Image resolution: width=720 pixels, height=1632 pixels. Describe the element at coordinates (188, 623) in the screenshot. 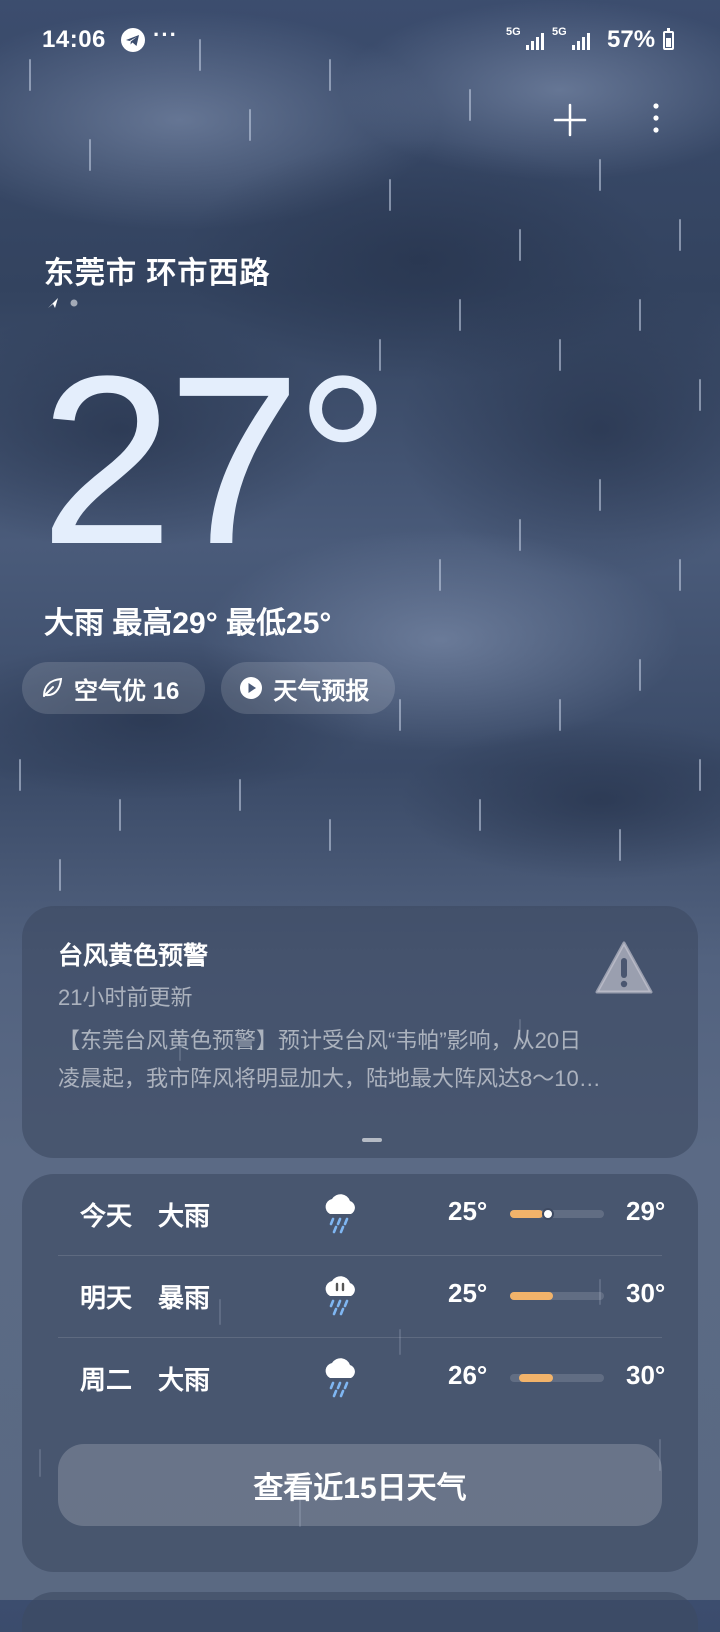

I see `weather-summary: 大雨 最高29° 最低25°` at that location.